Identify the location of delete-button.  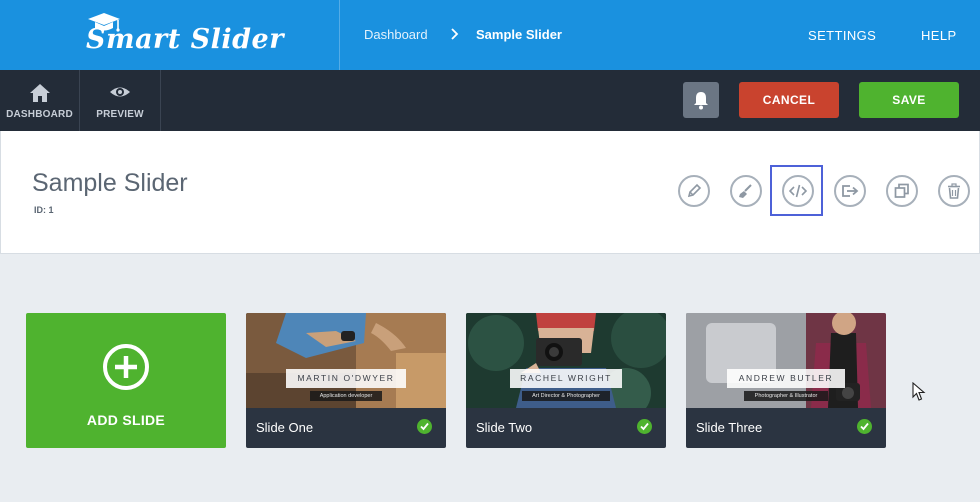
(954, 191).